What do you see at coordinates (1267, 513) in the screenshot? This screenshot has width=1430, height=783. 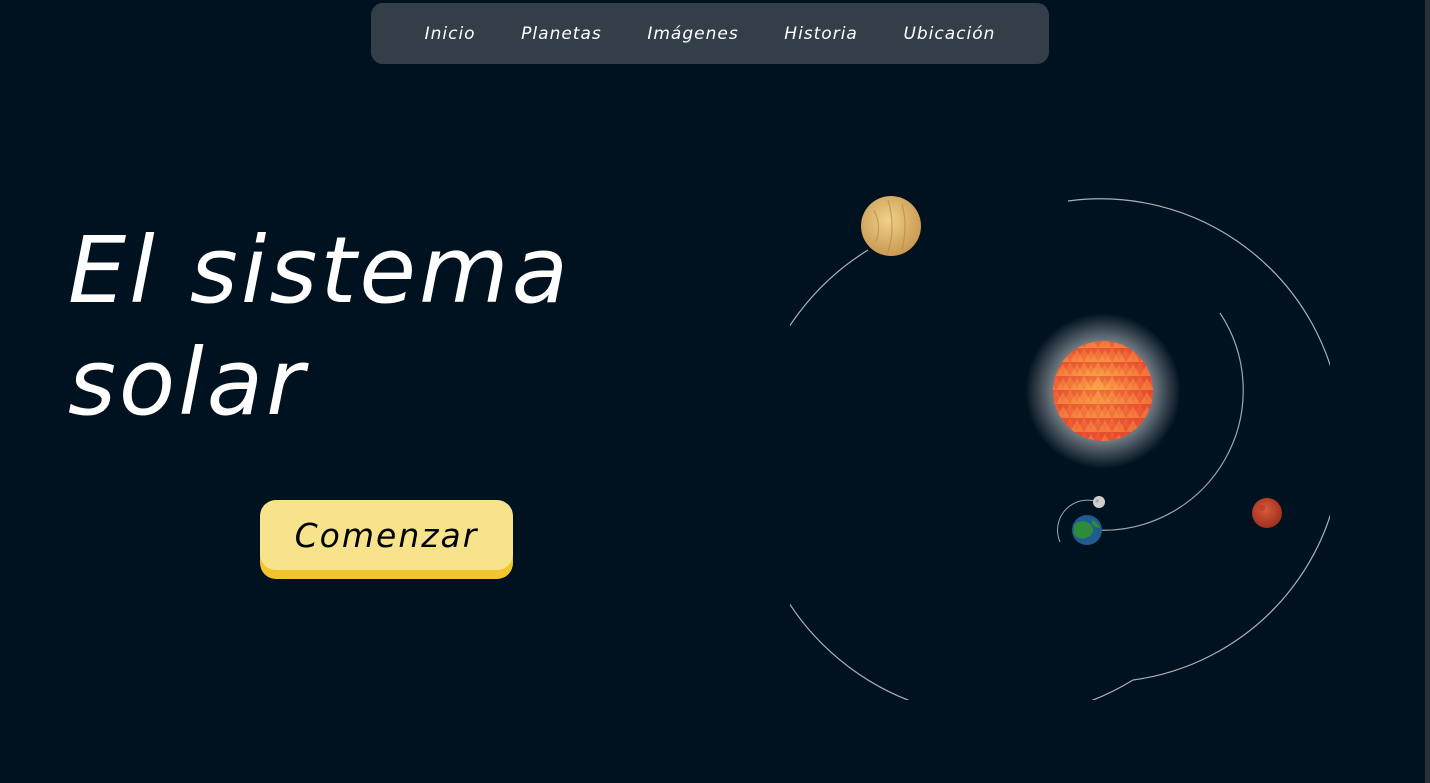 I see `mars-icon` at bounding box center [1267, 513].